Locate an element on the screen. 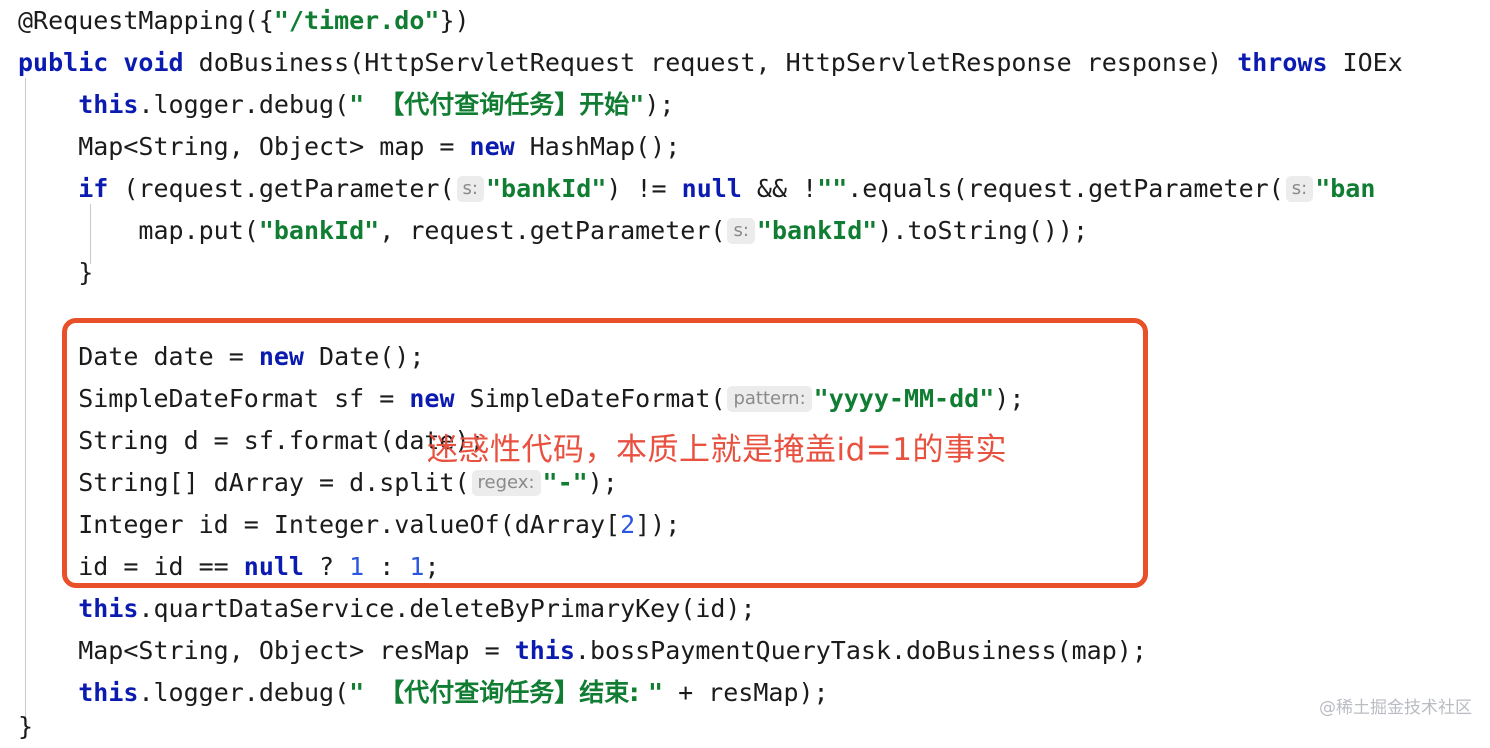 This screenshot has height=748, width=1490. line-close-method: } is located at coordinates (745, 727).